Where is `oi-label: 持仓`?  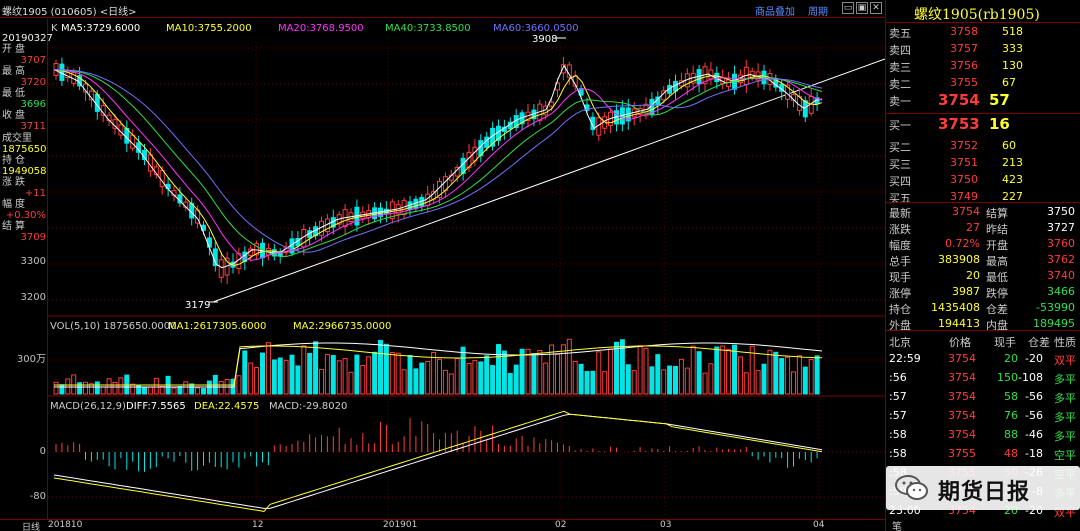 oi-label: 持仓 is located at coordinates (15, 160).